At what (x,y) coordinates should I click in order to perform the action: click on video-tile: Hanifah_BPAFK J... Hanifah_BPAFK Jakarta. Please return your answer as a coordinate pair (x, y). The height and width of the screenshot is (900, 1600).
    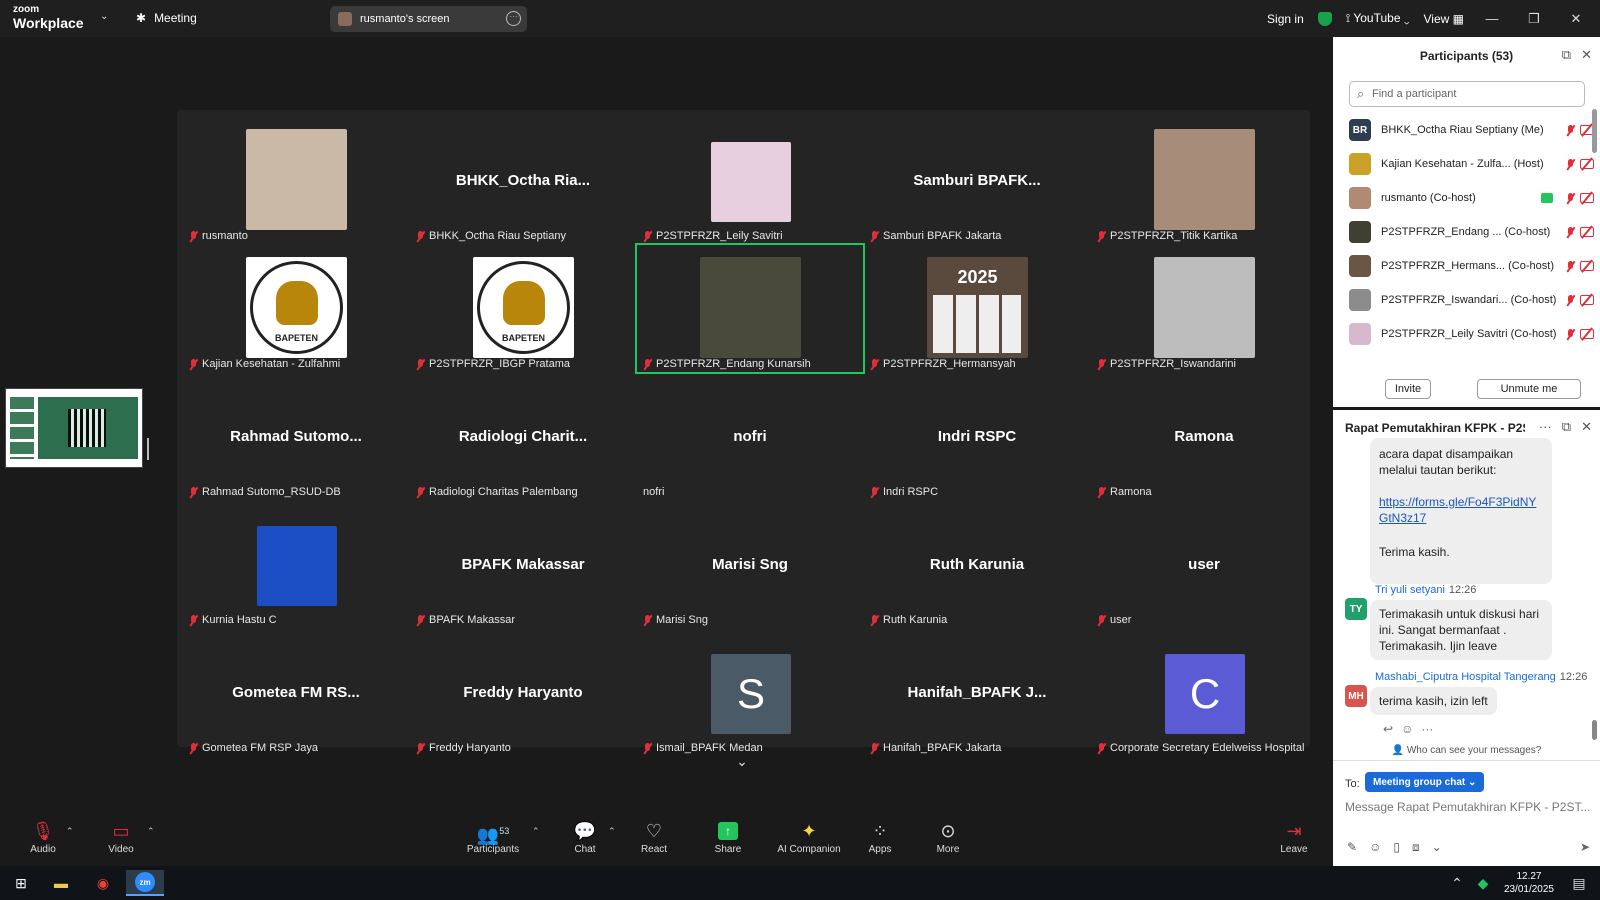
    Looking at the image, I should click on (977, 692).